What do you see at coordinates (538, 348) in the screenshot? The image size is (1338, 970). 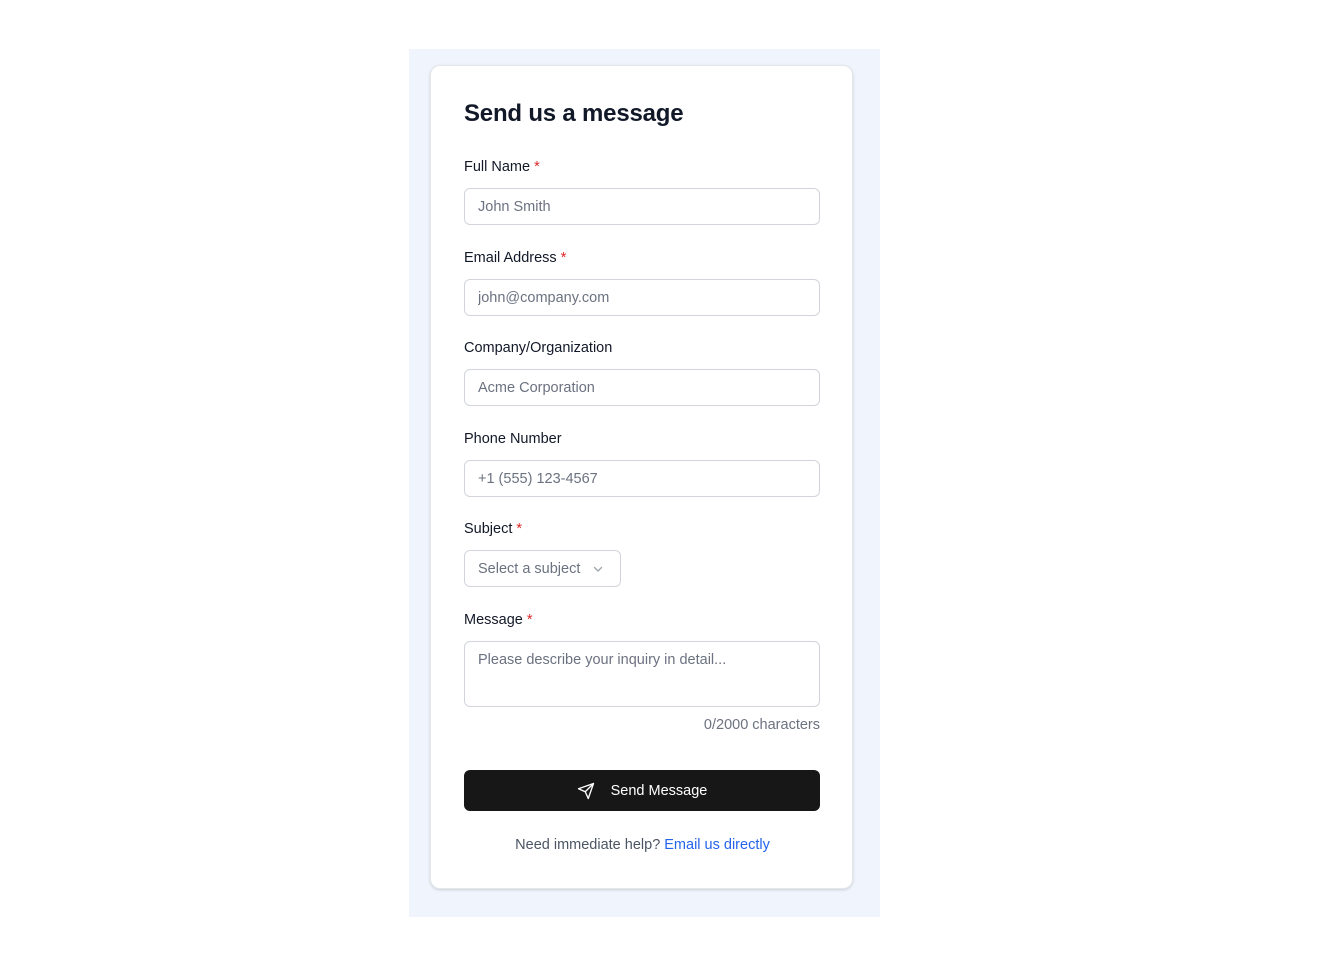 I see `company-label: Company/Organization` at bounding box center [538, 348].